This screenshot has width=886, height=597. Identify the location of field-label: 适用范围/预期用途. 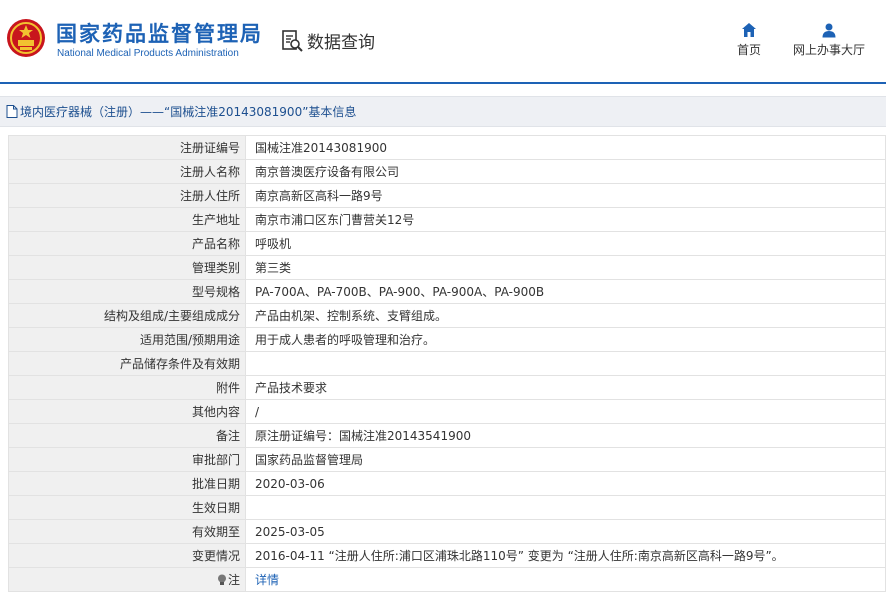
(127, 339).